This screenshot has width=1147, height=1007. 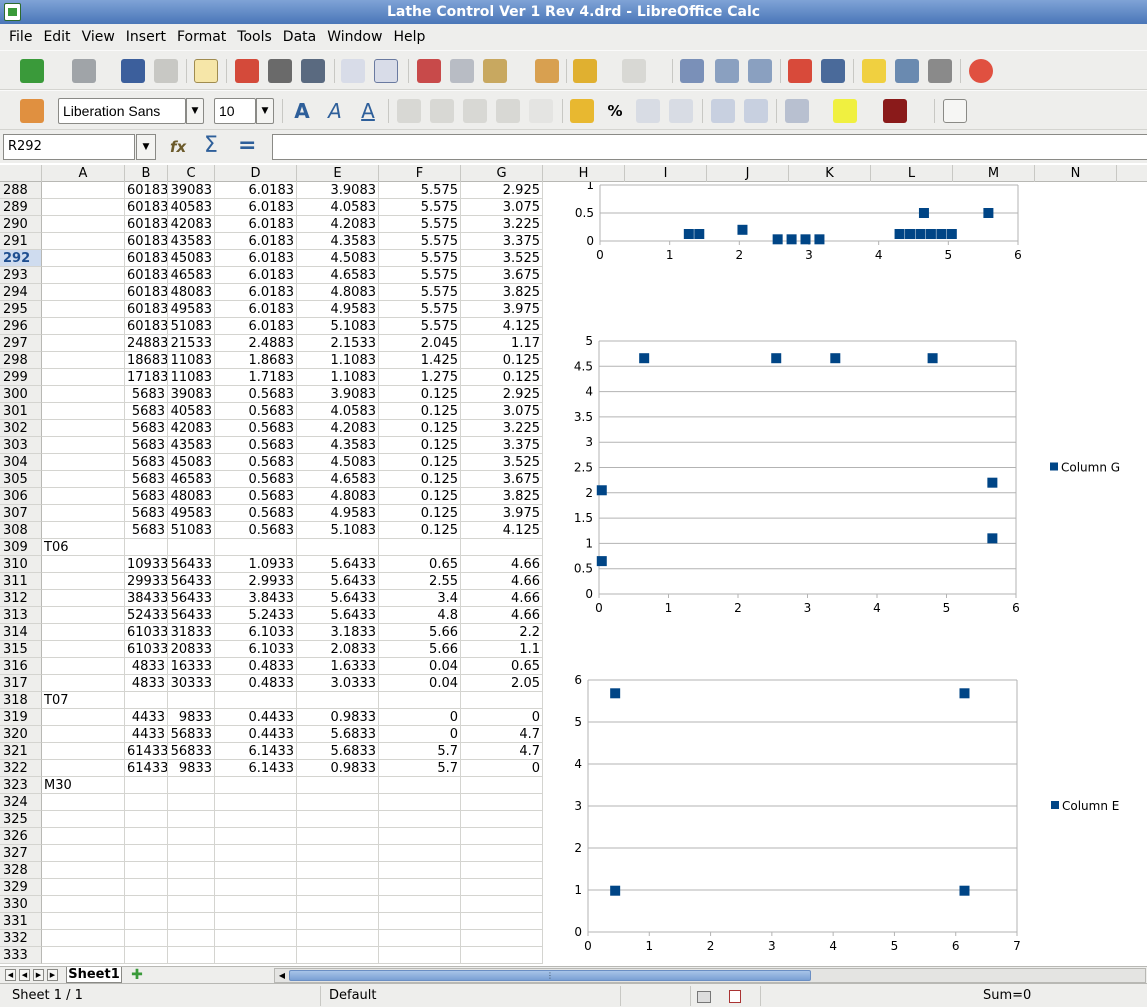 What do you see at coordinates (84, 71) in the screenshot?
I see `open-icon` at bounding box center [84, 71].